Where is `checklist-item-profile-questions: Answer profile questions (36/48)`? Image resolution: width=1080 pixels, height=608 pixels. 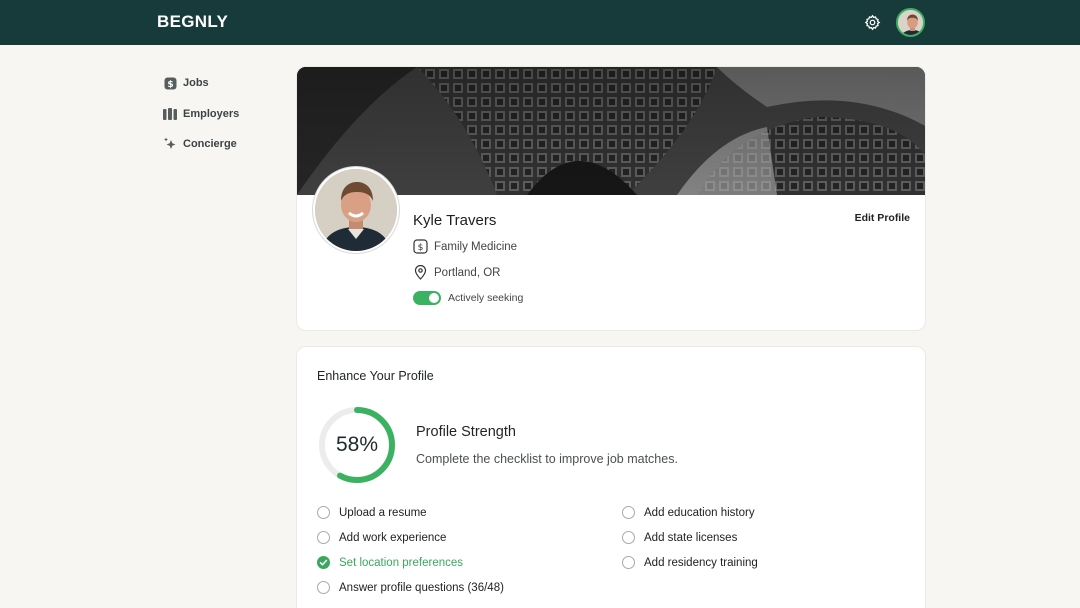
checklist-item-profile-questions: Answer profile questions (36/48) is located at coordinates (410, 587).